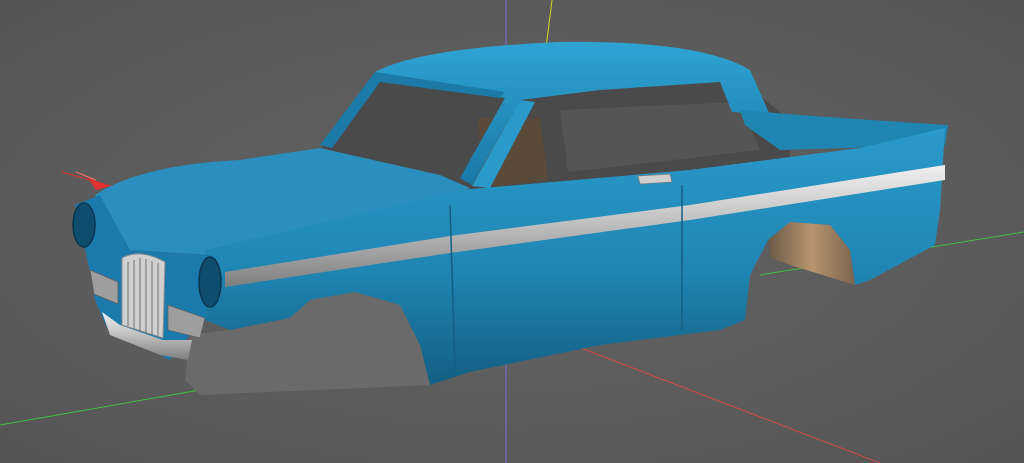 The height and width of the screenshot is (463, 1024). What do you see at coordinates (84, 225) in the screenshot?
I see `headlight-left` at bounding box center [84, 225].